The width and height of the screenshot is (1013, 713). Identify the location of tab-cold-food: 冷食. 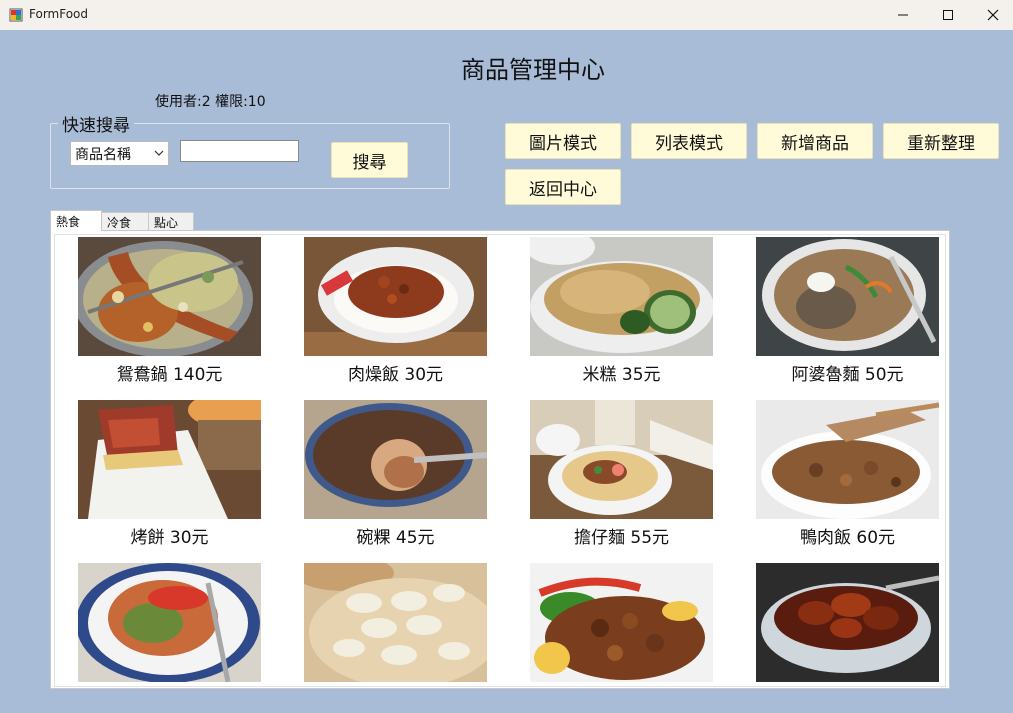
(125, 221).